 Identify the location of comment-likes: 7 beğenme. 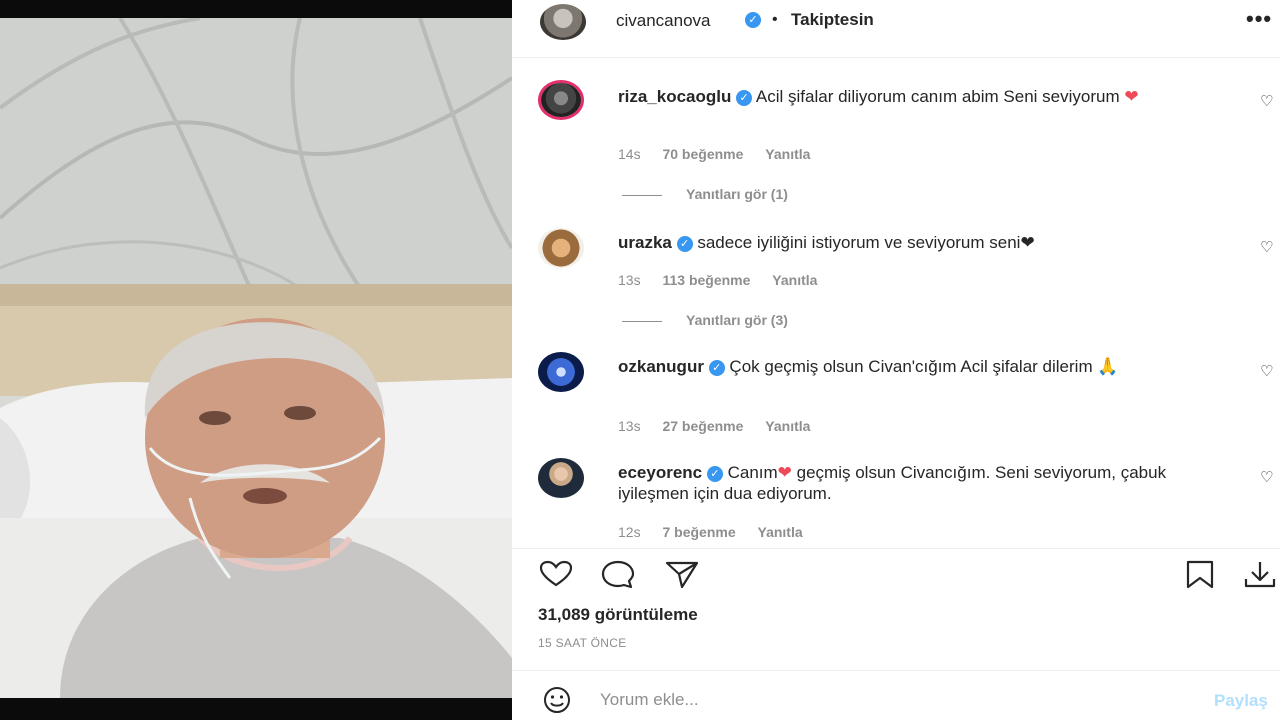
(698, 532).